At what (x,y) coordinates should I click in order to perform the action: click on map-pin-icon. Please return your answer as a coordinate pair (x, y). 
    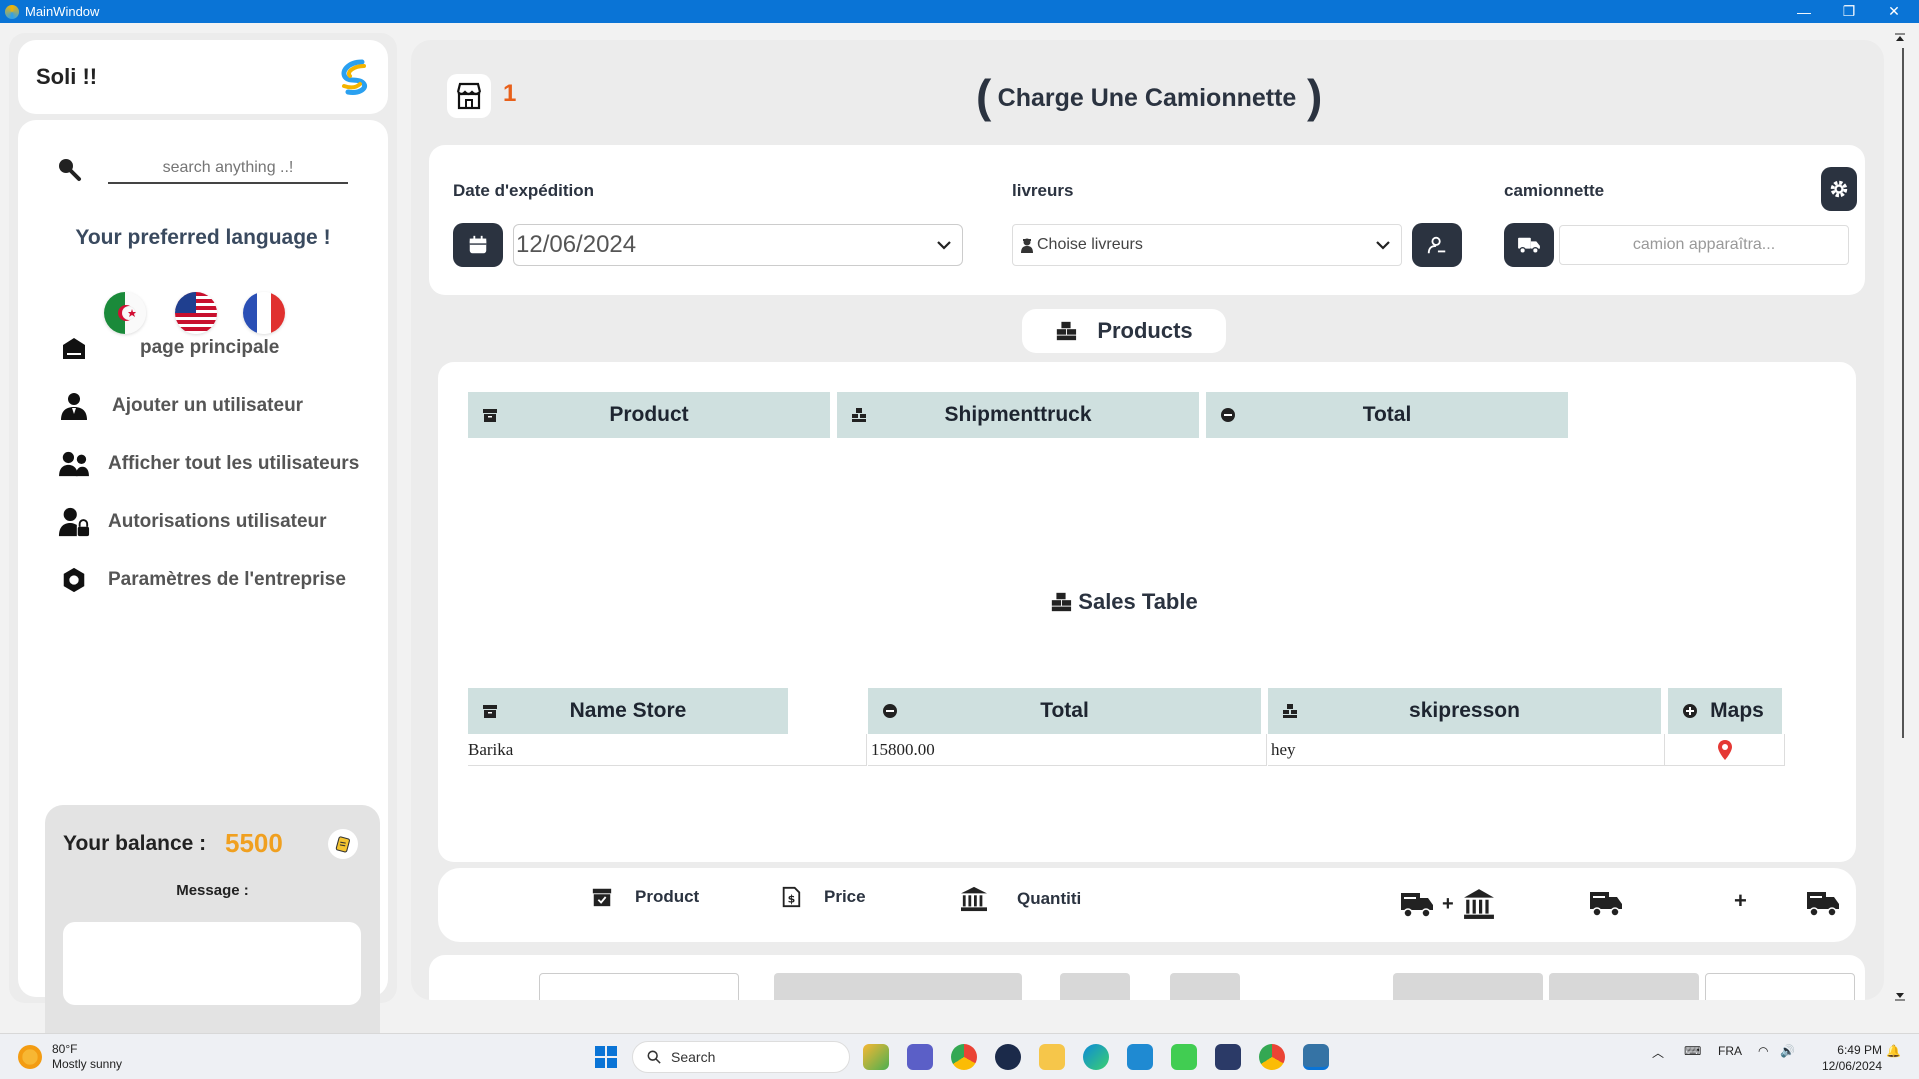
    Looking at the image, I should click on (1725, 750).